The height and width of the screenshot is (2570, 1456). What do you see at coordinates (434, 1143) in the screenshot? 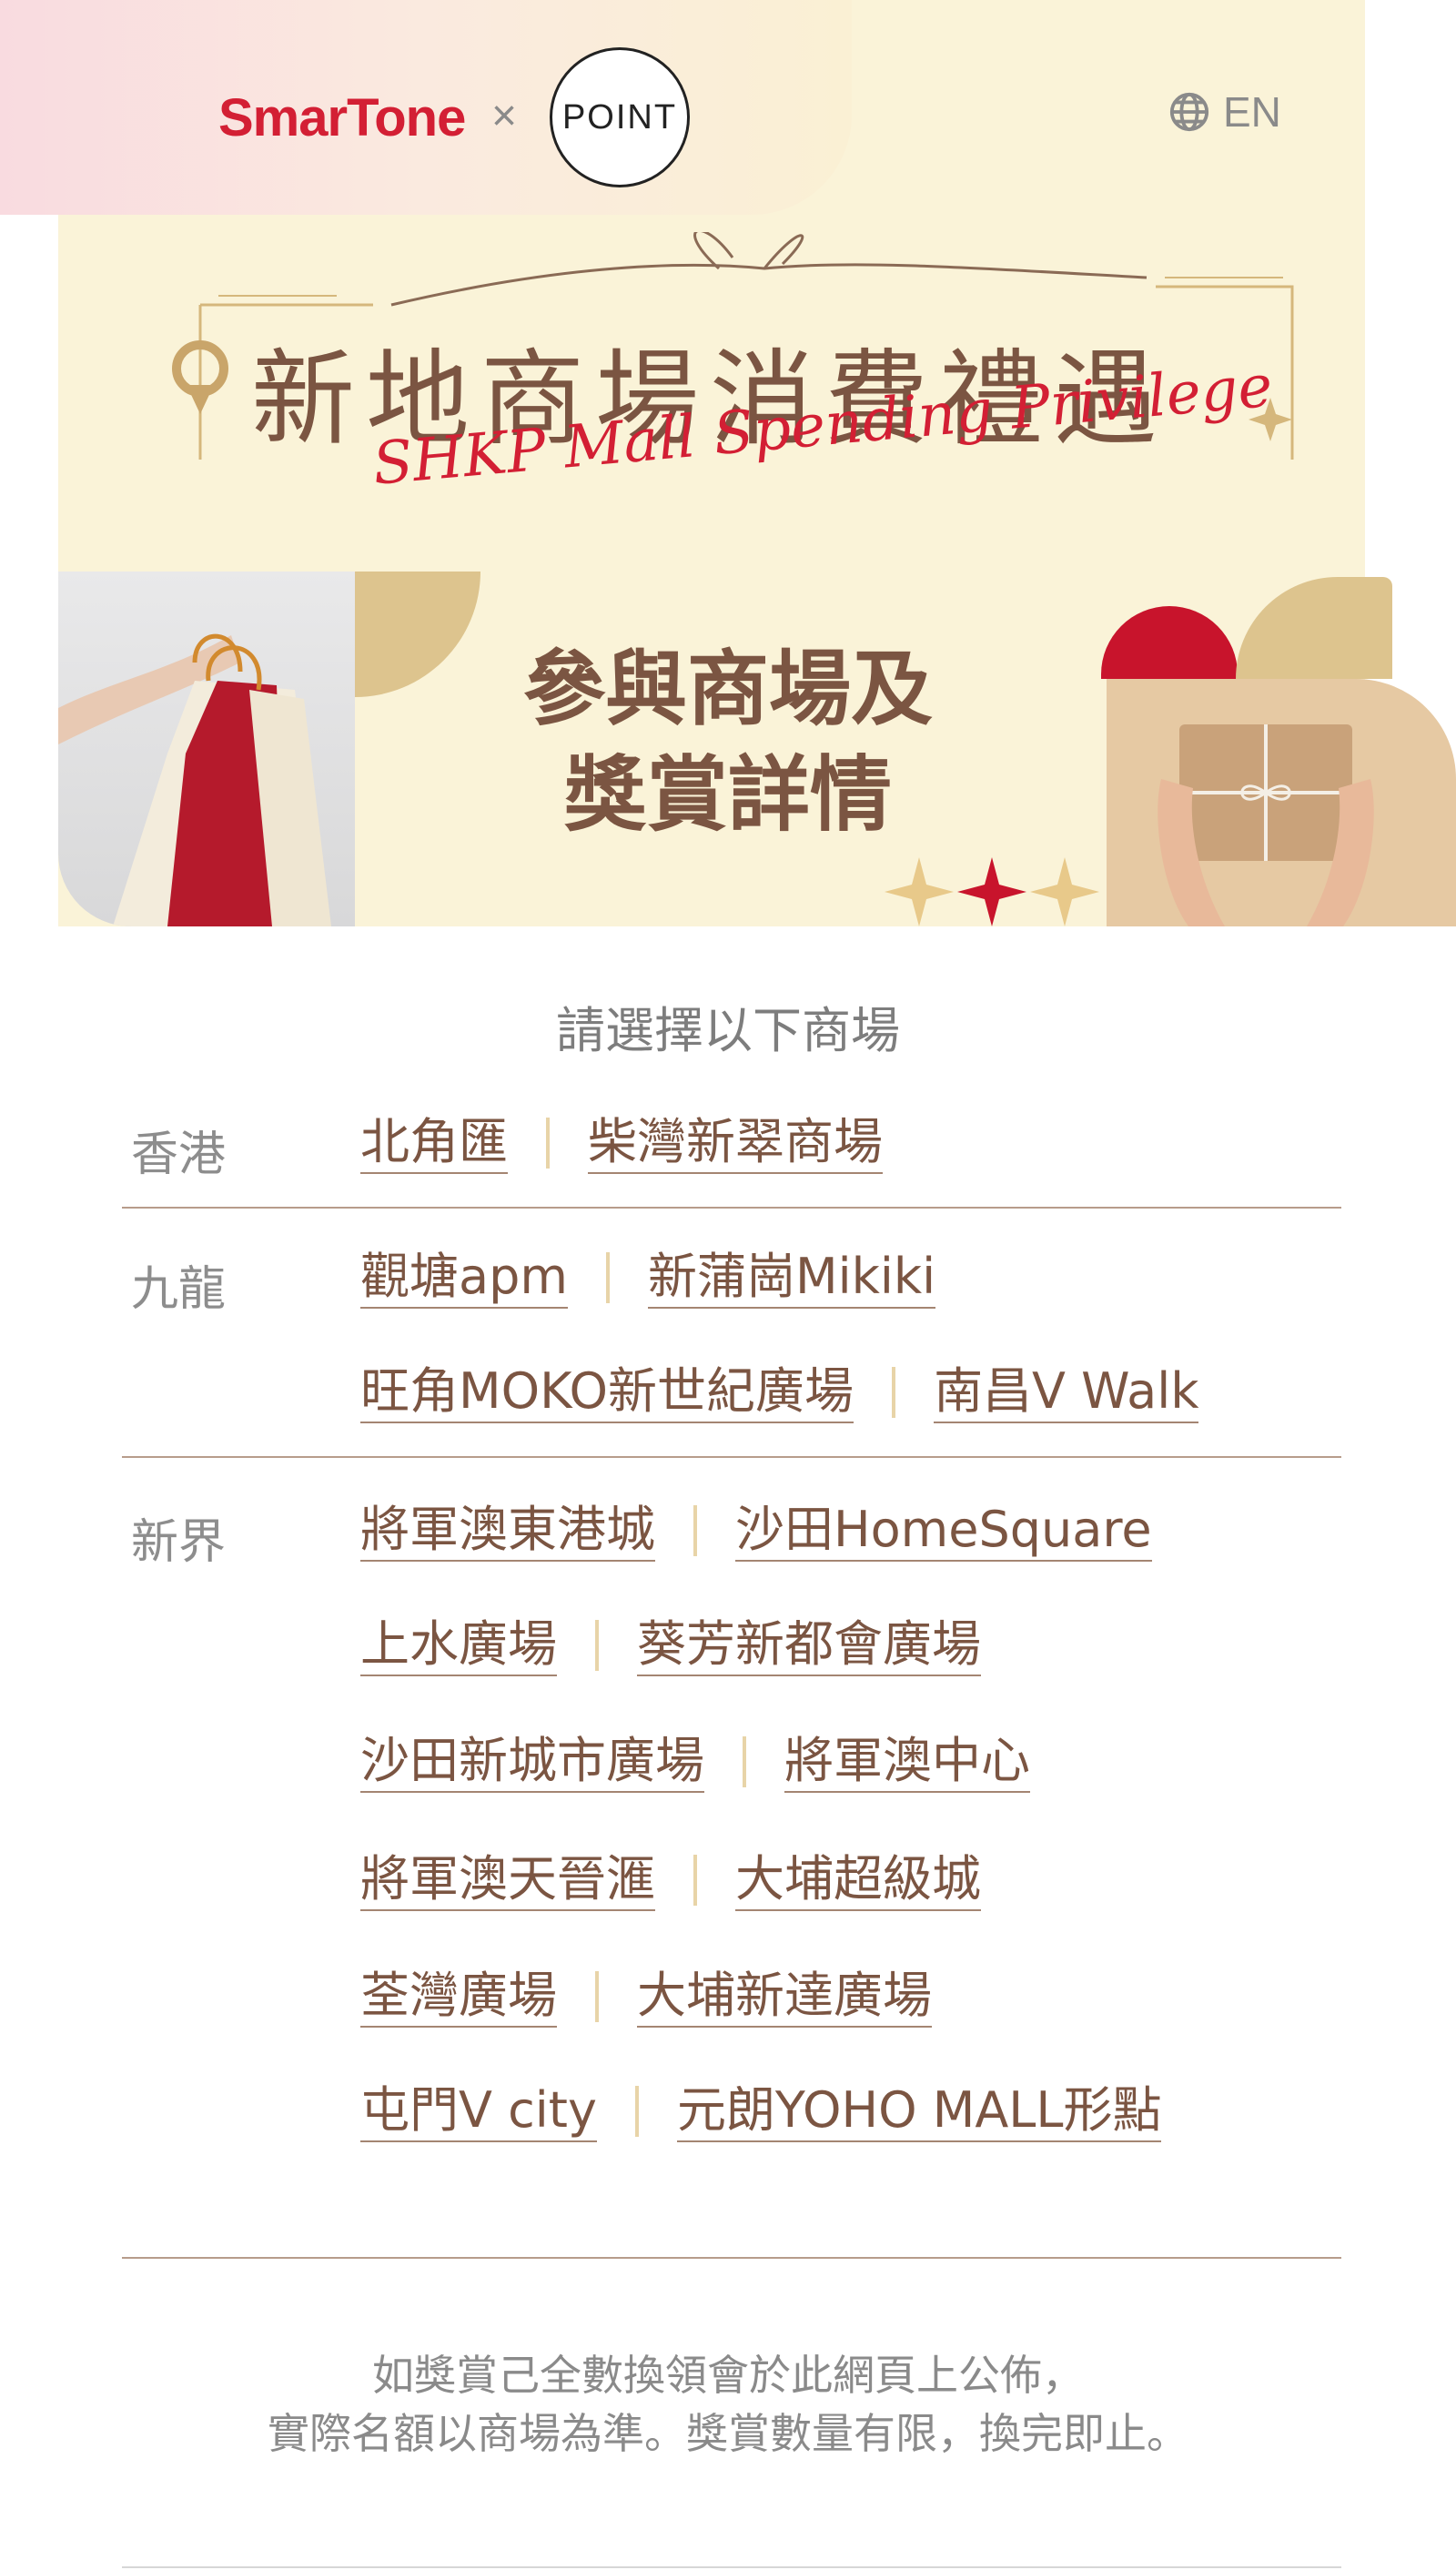
I see `mall-link-north-point: 北角匯` at bounding box center [434, 1143].